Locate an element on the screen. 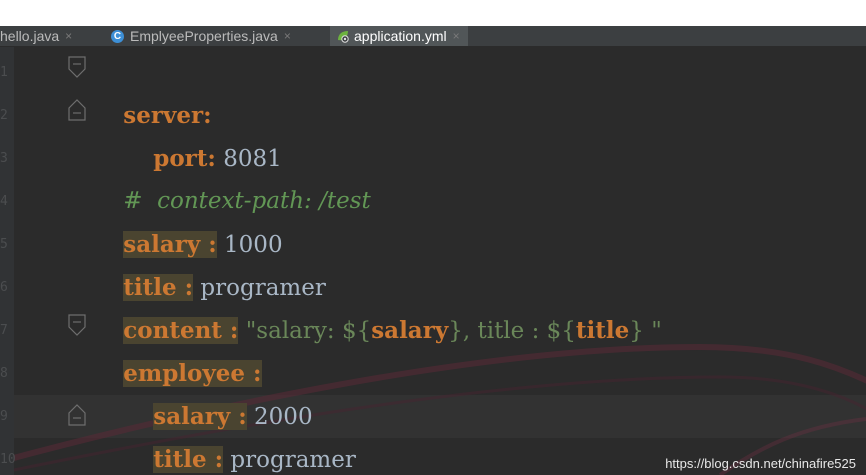 This screenshot has width=866, height=475. code-line-1: server: is located at coordinates (152, 90).